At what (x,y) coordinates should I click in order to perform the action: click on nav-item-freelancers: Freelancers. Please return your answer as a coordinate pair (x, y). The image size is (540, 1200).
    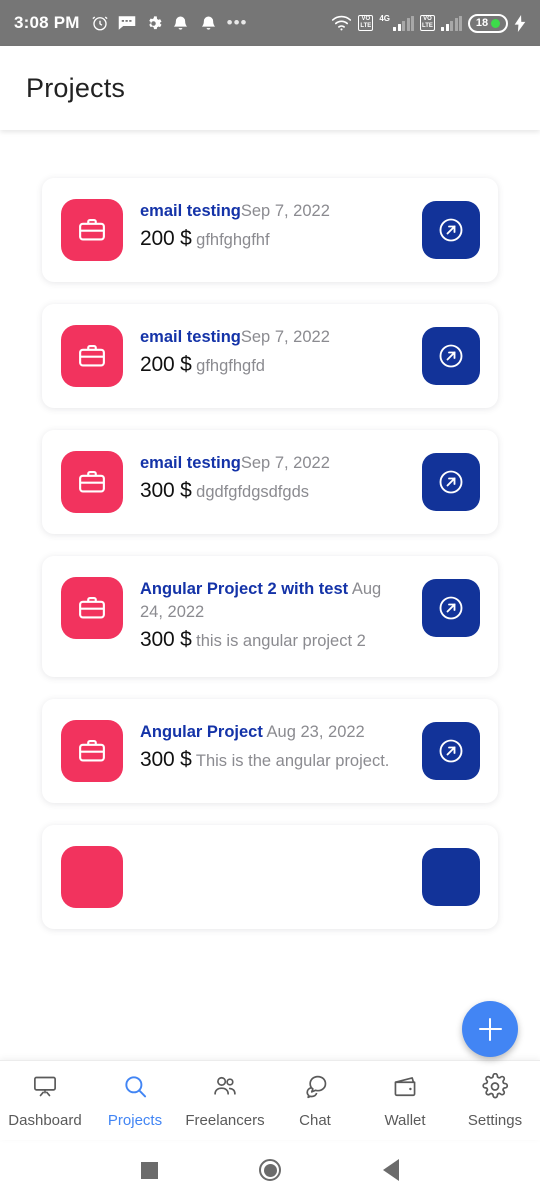
    Looking at the image, I should click on (225, 1101).